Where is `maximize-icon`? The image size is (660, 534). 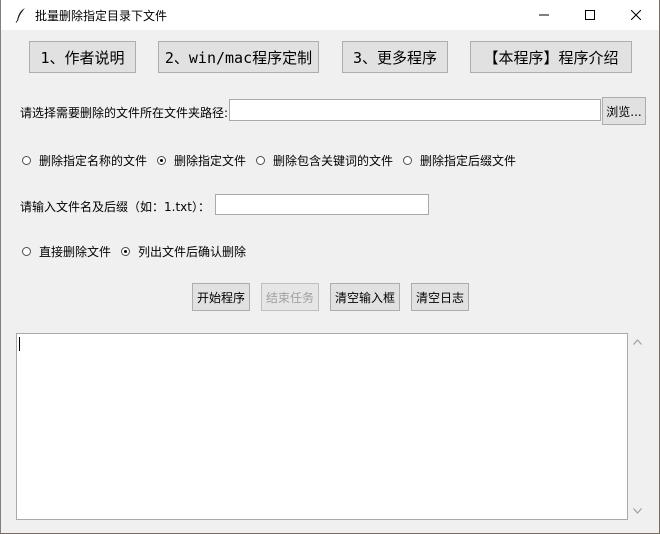
maximize-icon is located at coordinates (590, 15).